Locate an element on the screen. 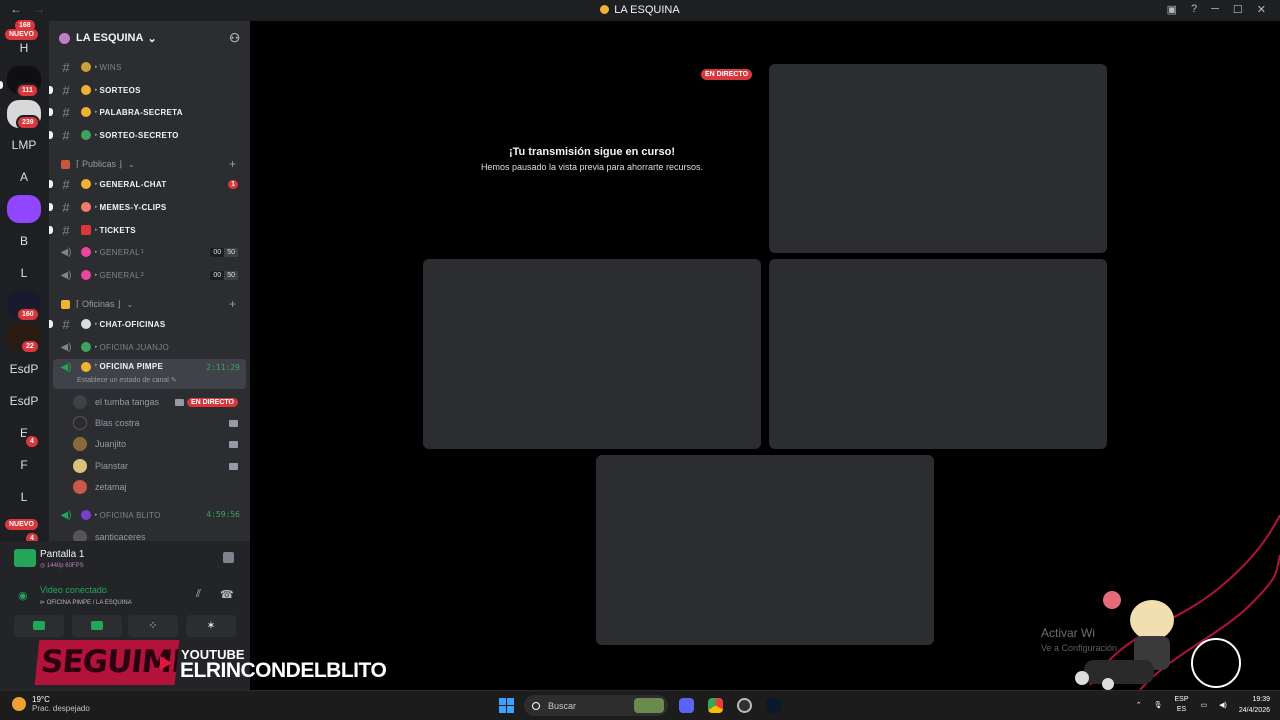 The width and height of the screenshot is (1280, 720). mention-badge: 1 is located at coordinates (233, 184).